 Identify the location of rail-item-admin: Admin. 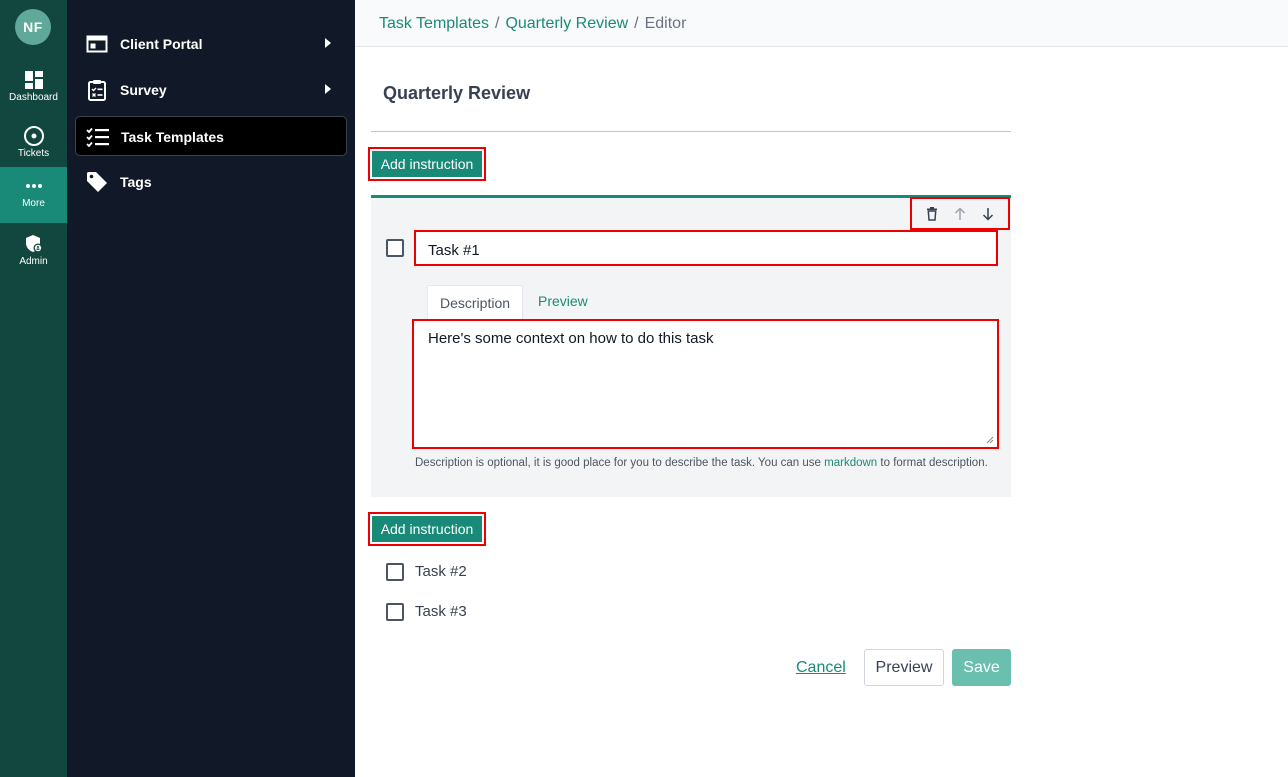
(33, 253).